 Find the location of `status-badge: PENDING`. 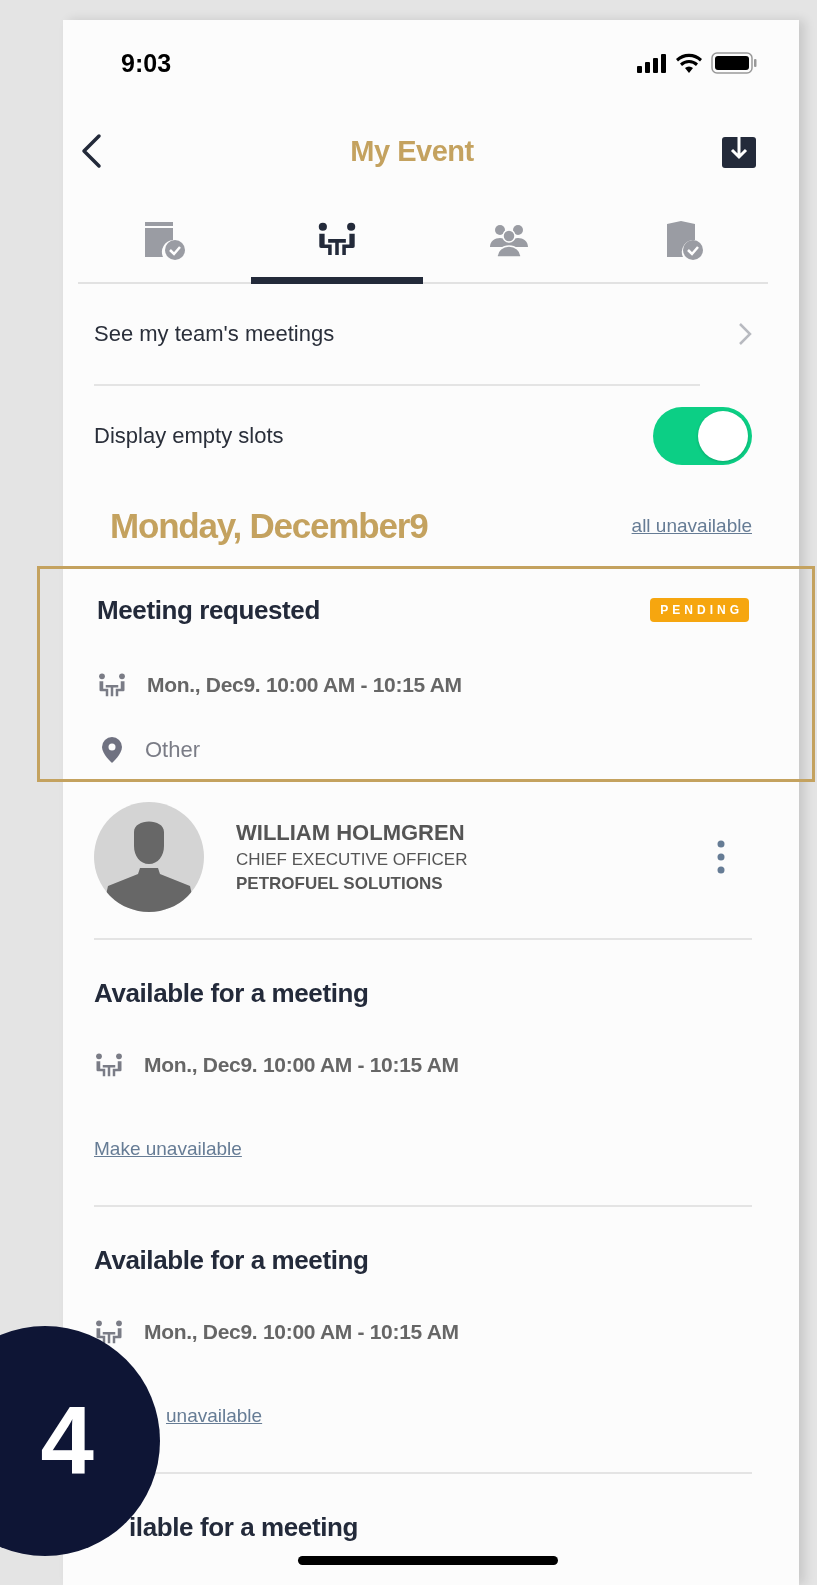

status-badge: PENDING is located at coordinates (699, 610).